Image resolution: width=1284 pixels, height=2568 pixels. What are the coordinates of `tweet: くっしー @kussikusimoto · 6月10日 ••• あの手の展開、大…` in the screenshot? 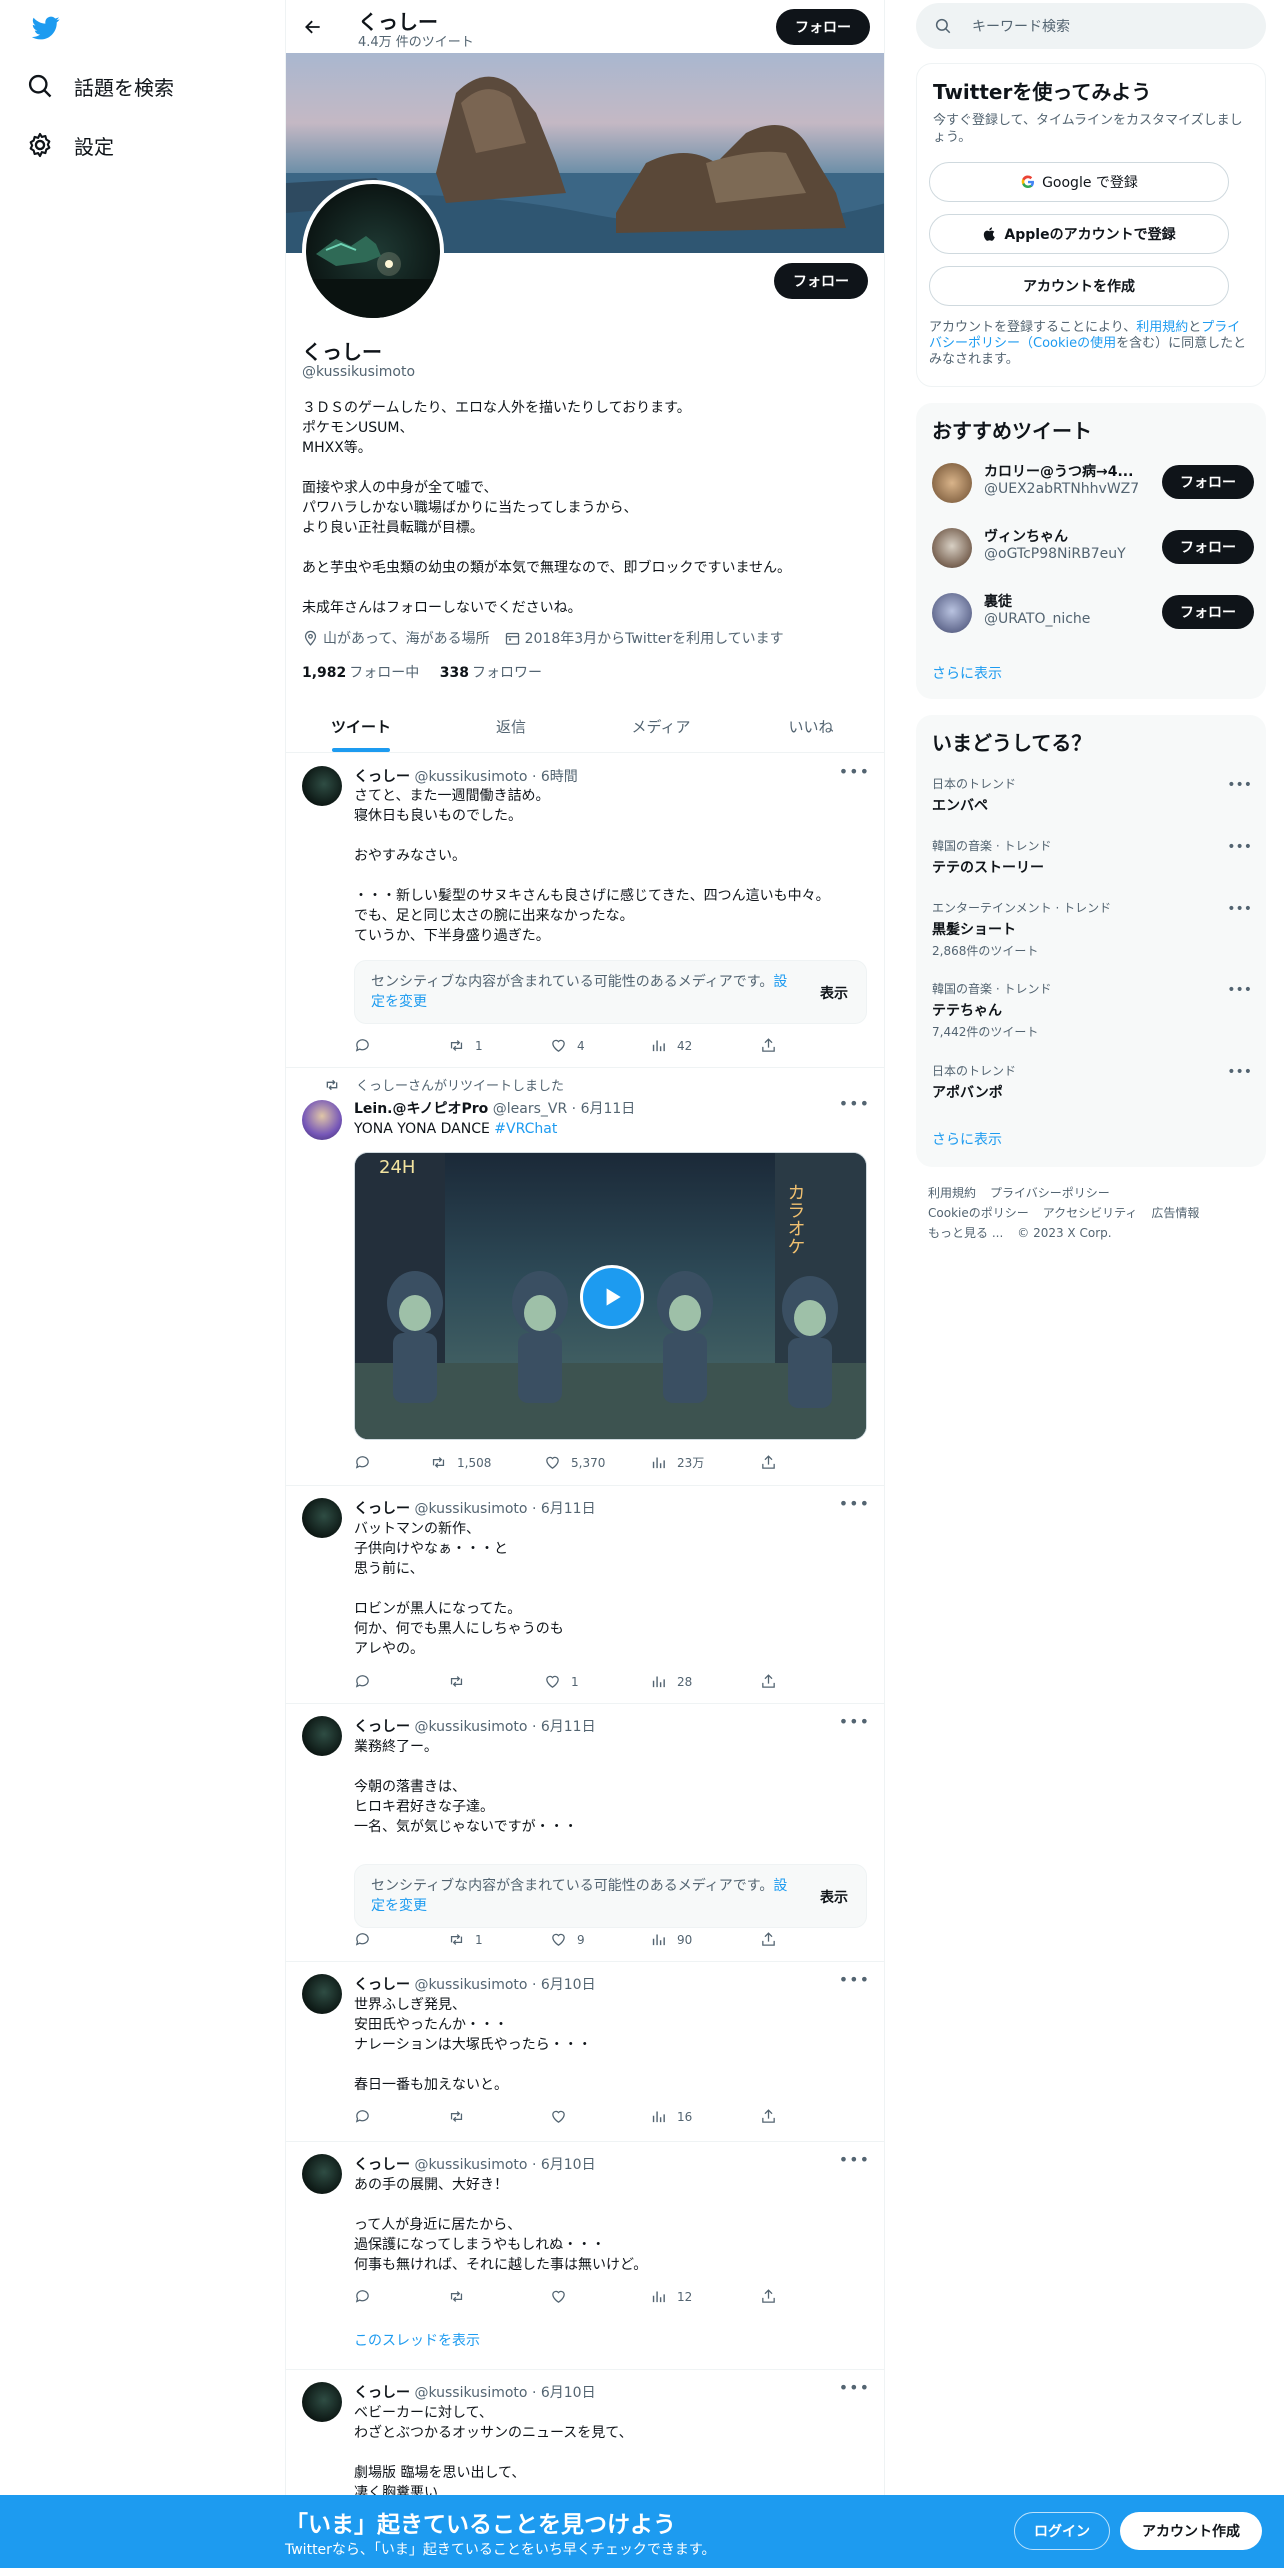 It's located at (585, 2256).